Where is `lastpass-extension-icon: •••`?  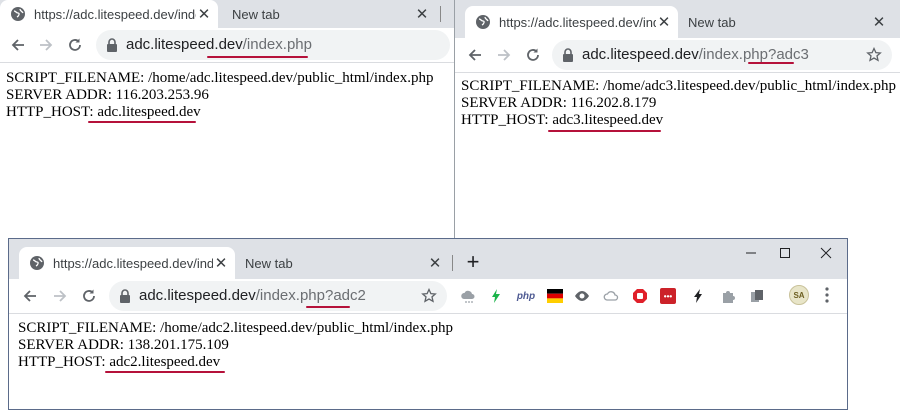 lastpass-extension-icon: ••• is located at coordinates (668, 296).